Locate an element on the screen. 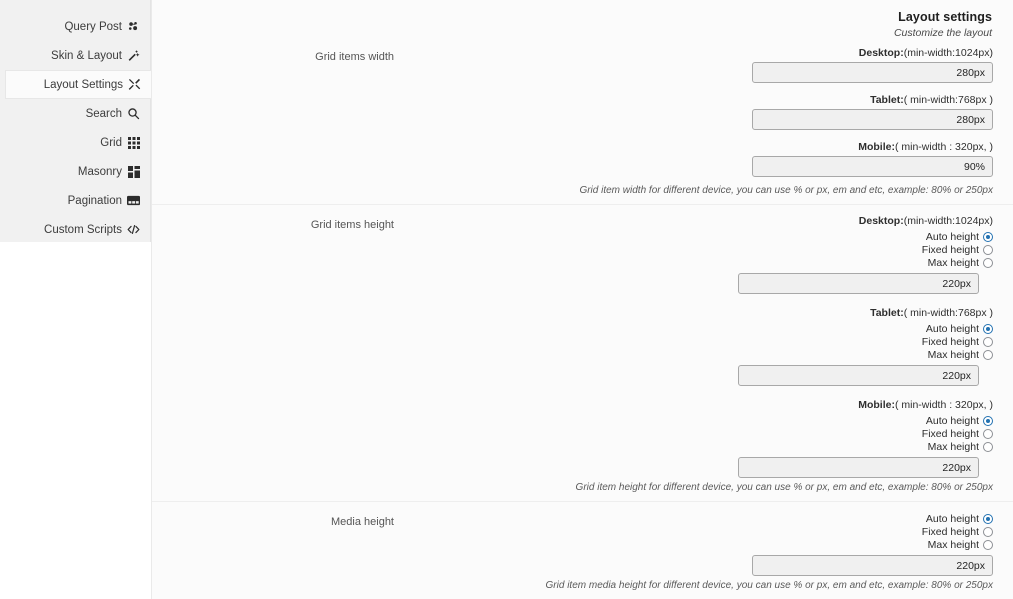 The image size is (1013, 599). radio-mobile-fixed-height: Fixed height is located at coordinates (693, 433).